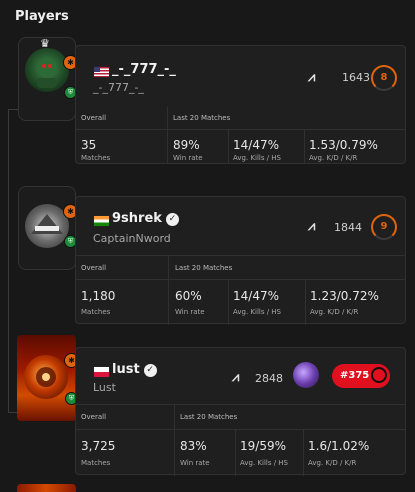 The image size is (415, 492). Describe the element at coordinates (42, 16) in the screenshot. I see `section-title: Players` at that location.